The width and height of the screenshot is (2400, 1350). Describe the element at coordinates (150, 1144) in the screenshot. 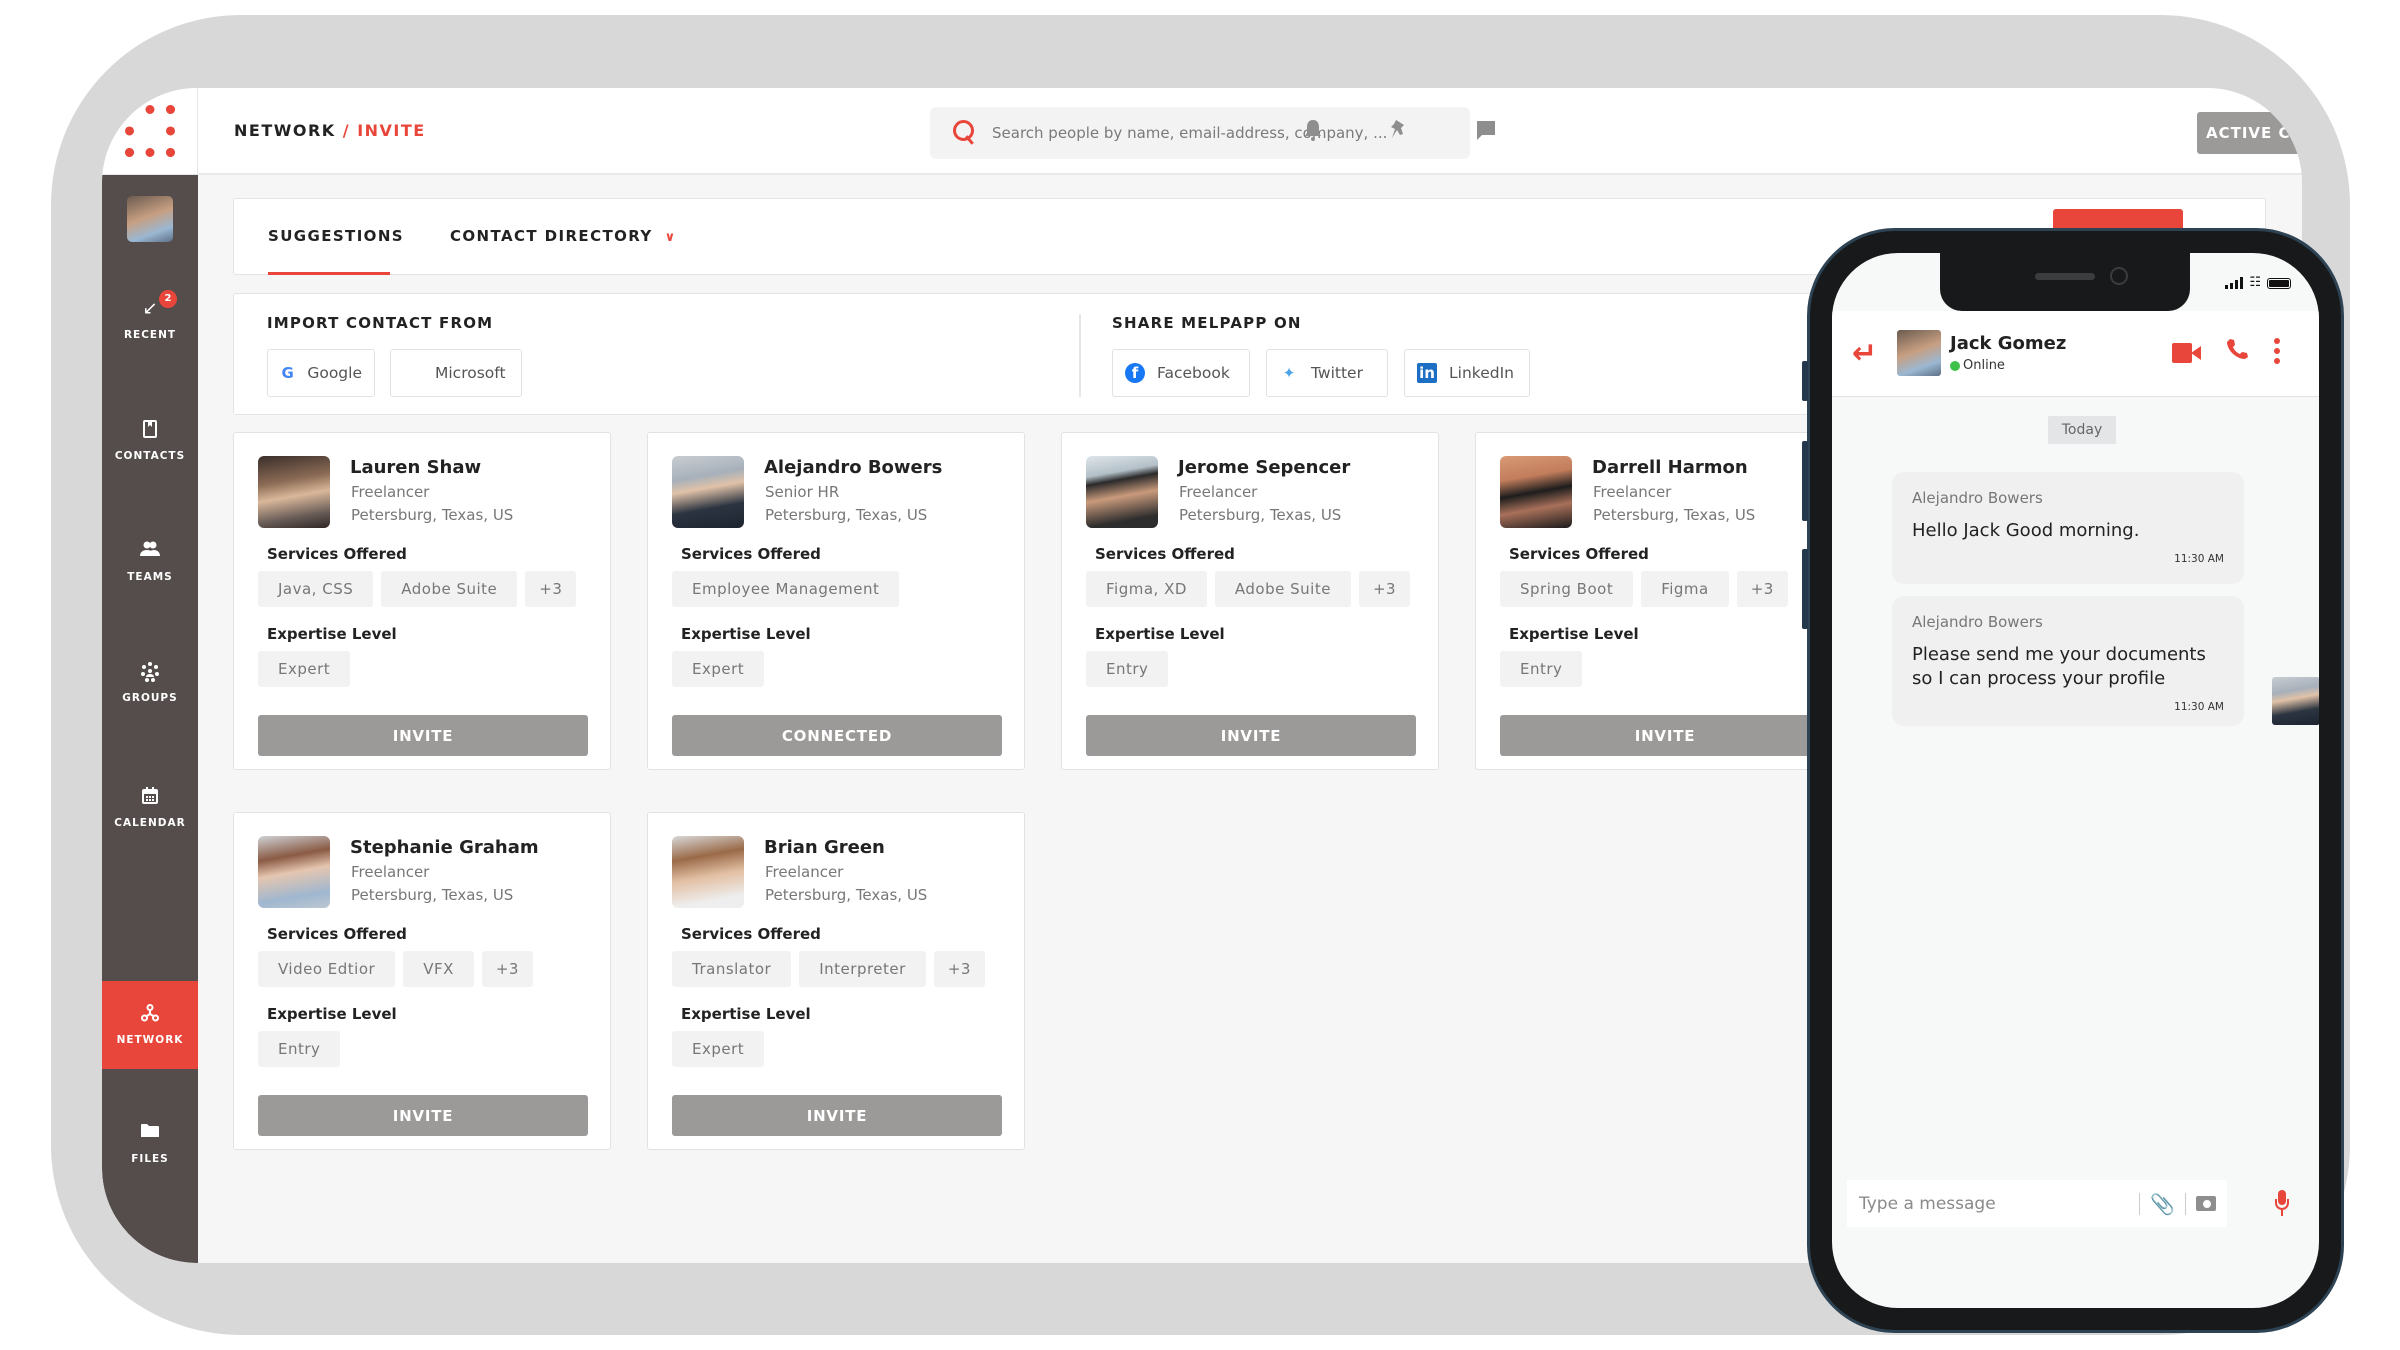

I see `sidebar-item-files: FILES` at that location.